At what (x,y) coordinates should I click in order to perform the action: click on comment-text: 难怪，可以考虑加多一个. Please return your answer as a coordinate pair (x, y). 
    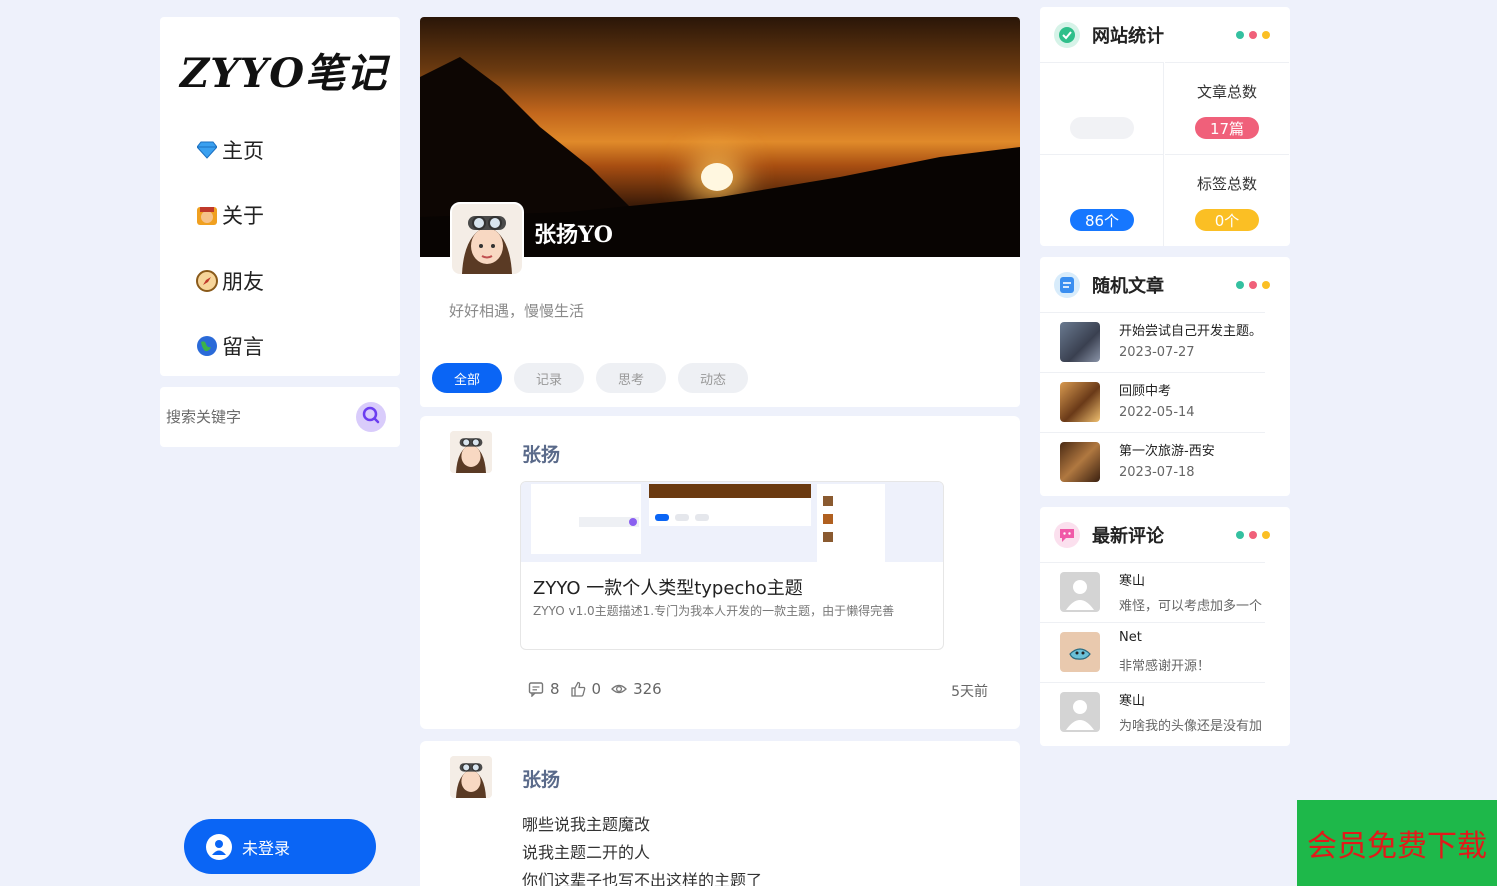
    Looking at the image, I should click on (1191, 606).